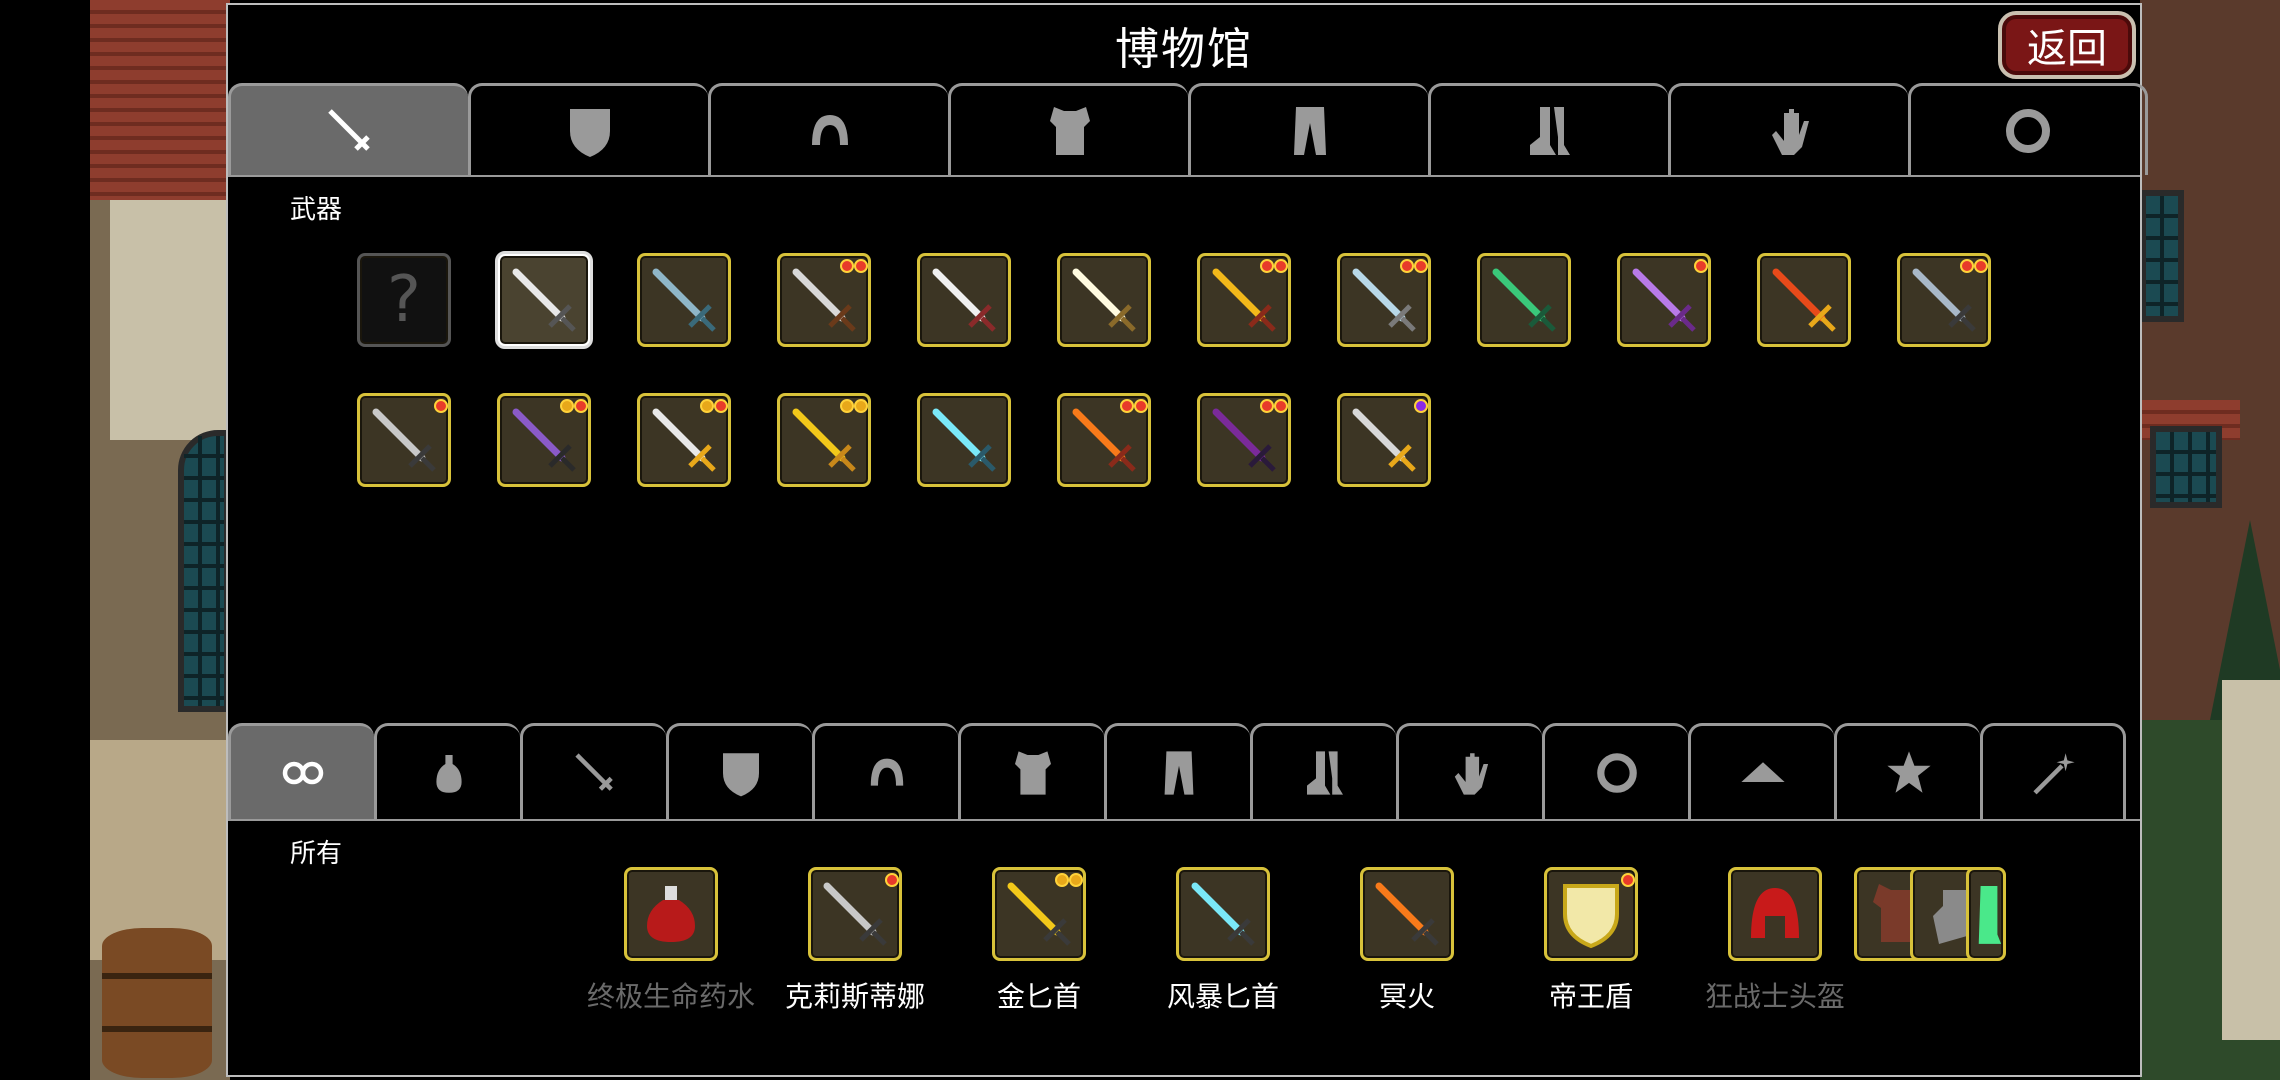  What do you see at coordinates (1930, 914) in the screenshot?
I see `equipment-set-stack` at bounding box center [1930, 914].